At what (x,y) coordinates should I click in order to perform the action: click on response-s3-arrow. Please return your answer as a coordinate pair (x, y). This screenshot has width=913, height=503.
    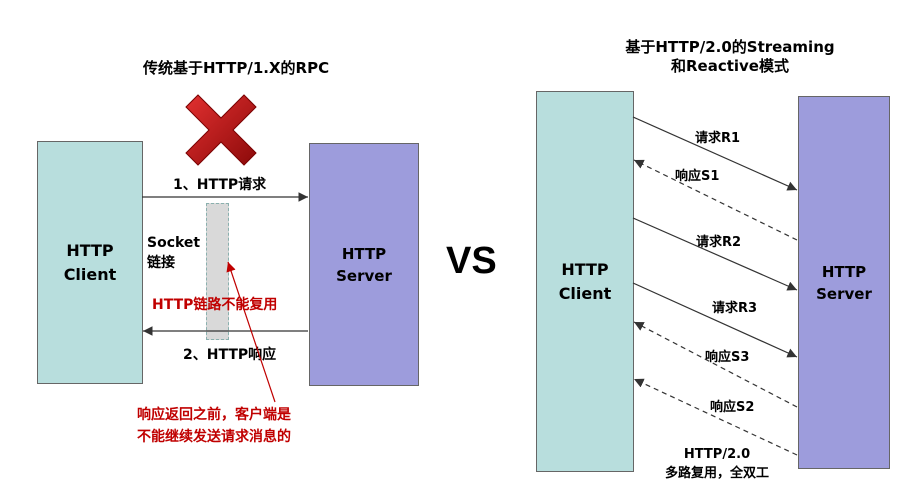
    Looking at the image, I should click on (715, 364).